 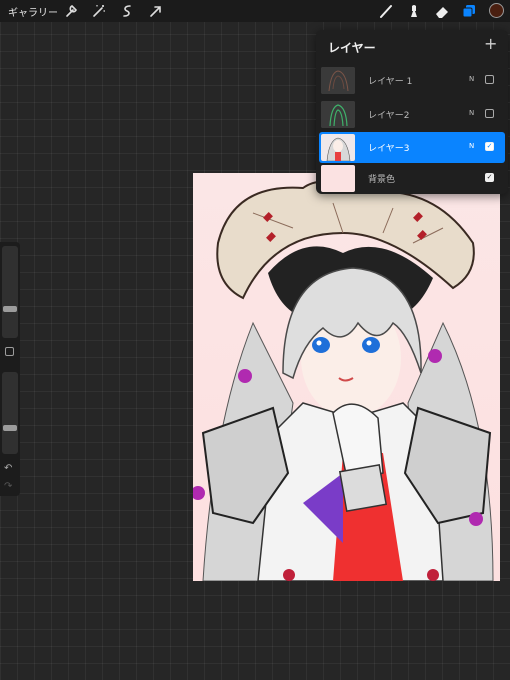 I want to click on layer-row-1: レイヤー 1 N, so click(x=412, y=80).